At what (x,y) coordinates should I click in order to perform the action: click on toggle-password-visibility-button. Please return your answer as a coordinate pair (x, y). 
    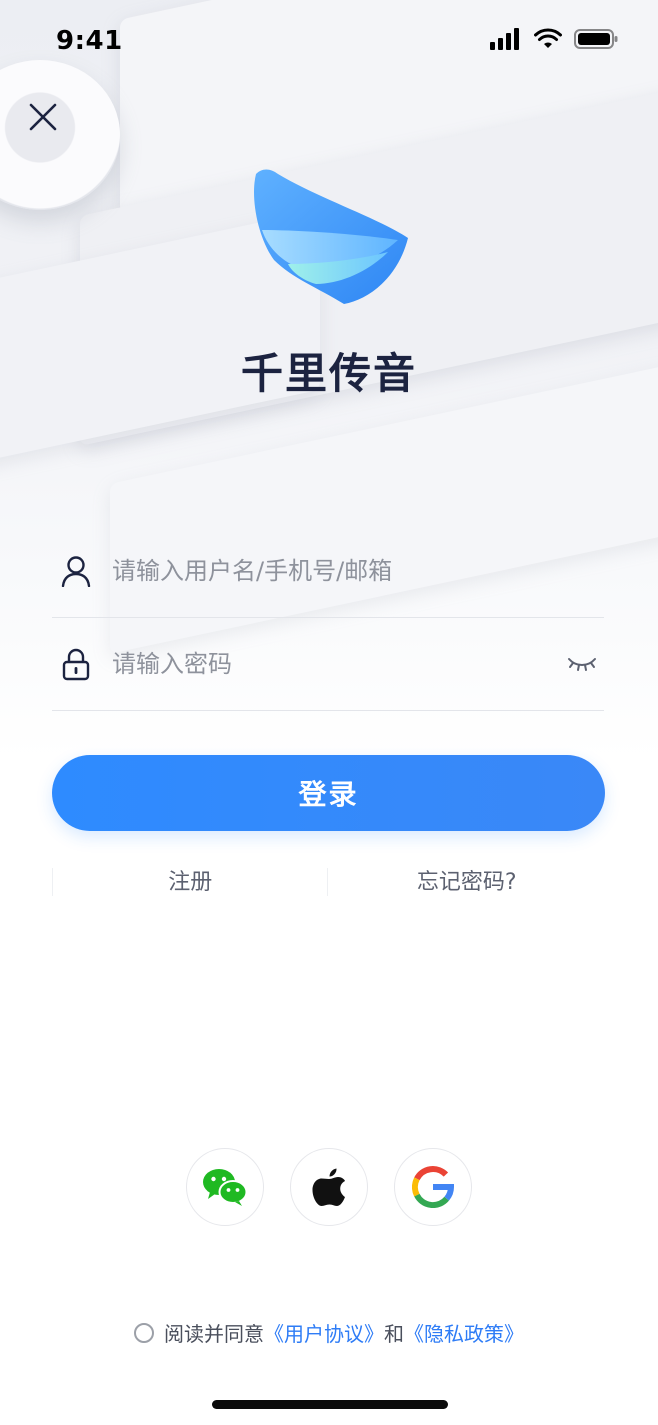
    Looking at the image, I should click on (582, 664).